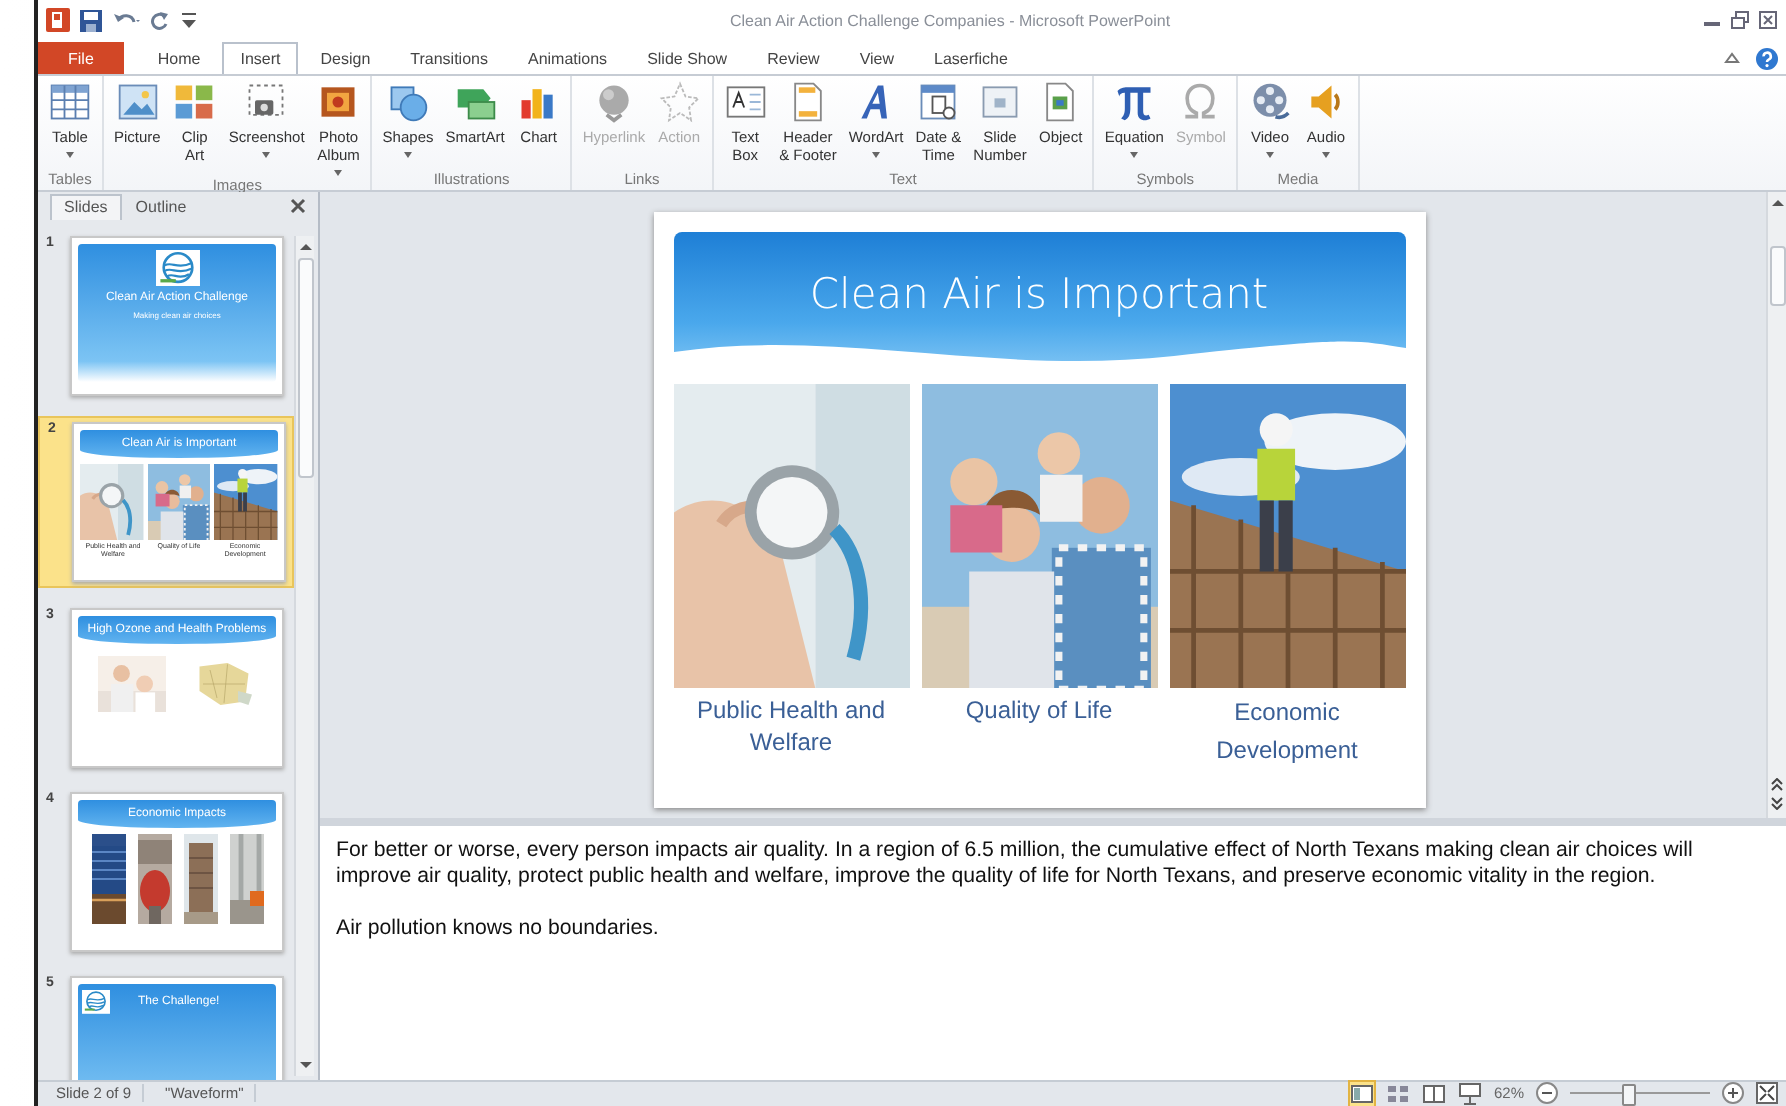  What do you see at coordinates (1732, 57) in the screenshot?
I see `collapse-ribbon-icon` at bounding box center [1732, 57].